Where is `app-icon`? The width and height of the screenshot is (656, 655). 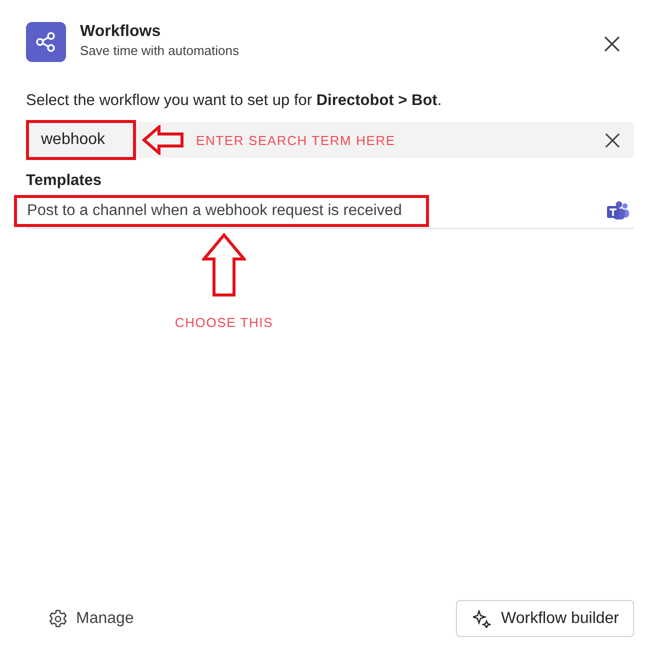
app-icon is located at coordinates (618, 211).